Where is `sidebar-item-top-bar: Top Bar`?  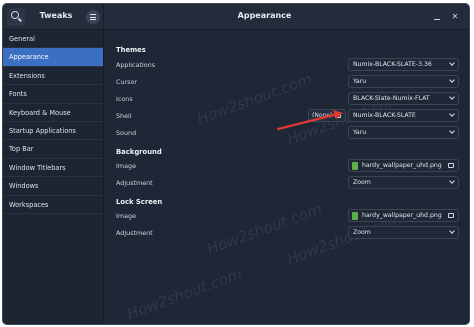 sidebar-item-top-bar: Top Bar is located at coordinates (53, 149).